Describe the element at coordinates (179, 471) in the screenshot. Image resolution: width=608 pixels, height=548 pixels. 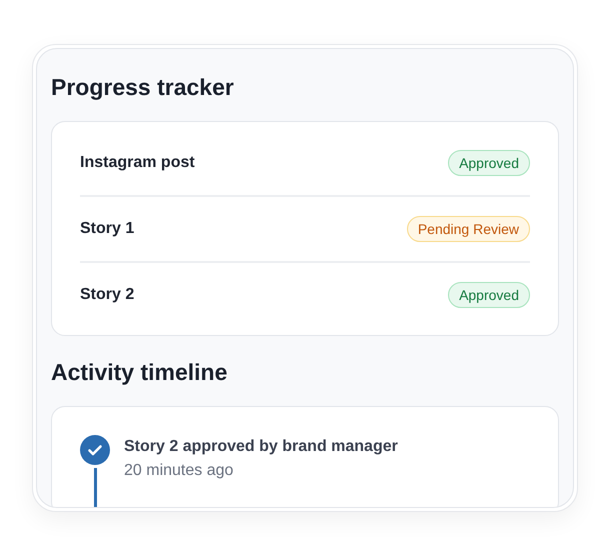
I see `event-time: 20 minutes ago` at that location.